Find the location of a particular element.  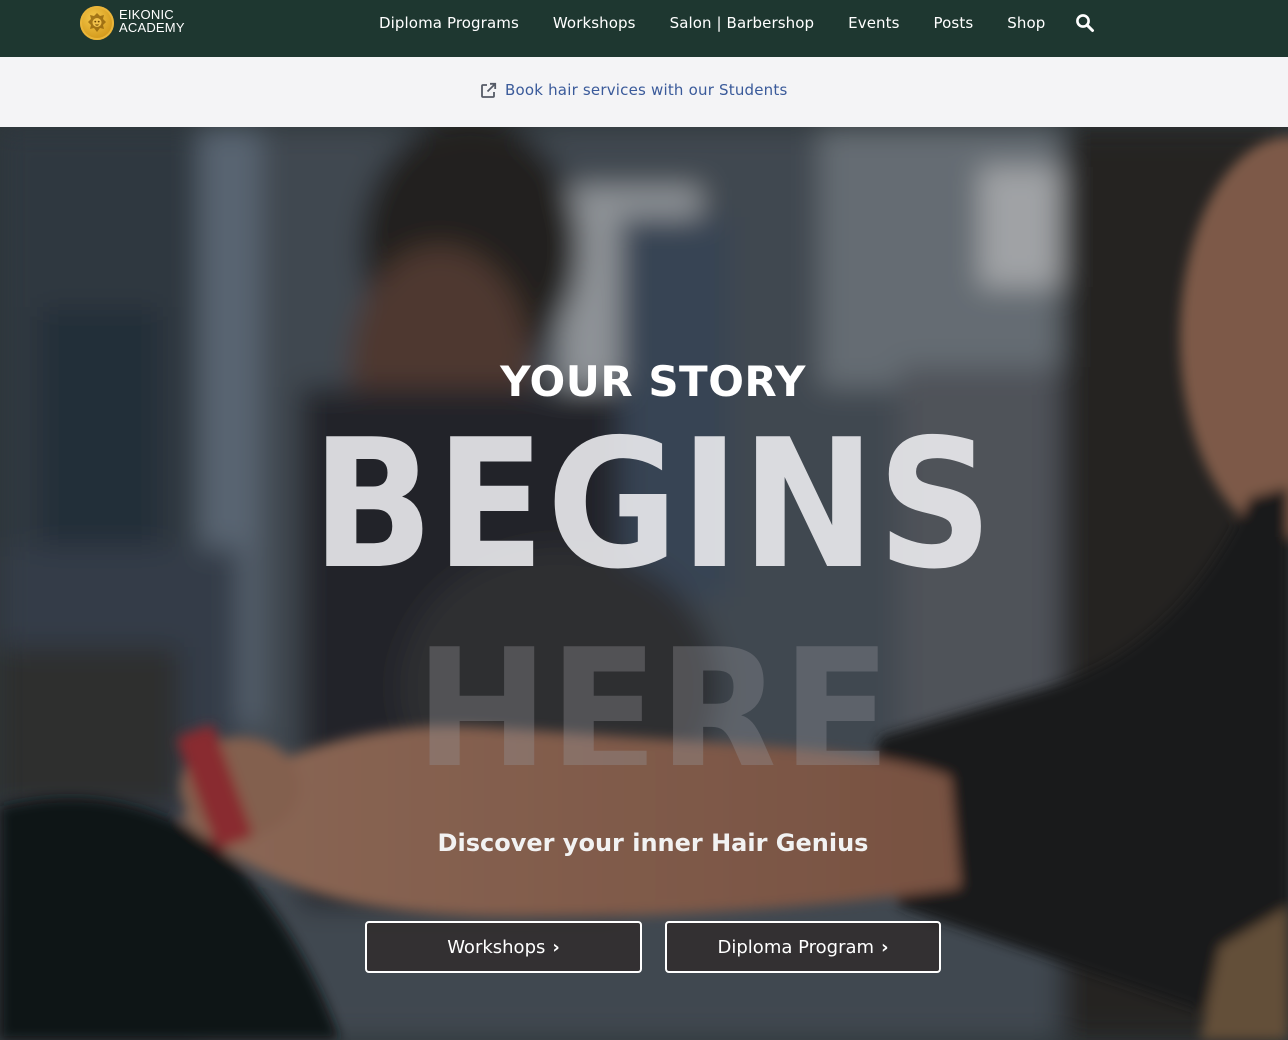

book-hair-services-label: Book hair services with our Students is located at coordinates (646, 90).